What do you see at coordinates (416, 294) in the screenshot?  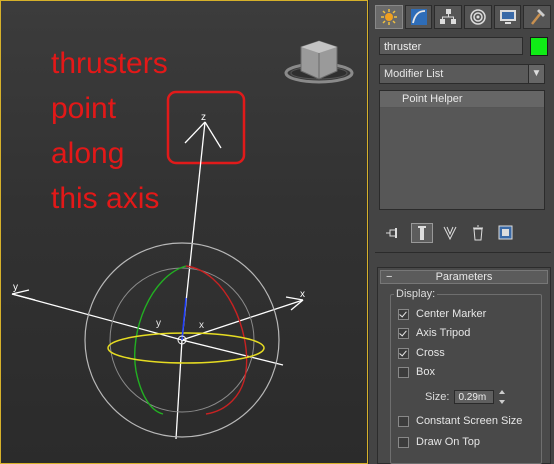 I see `display-group-label: Display:` at bounding box center [416, 294].